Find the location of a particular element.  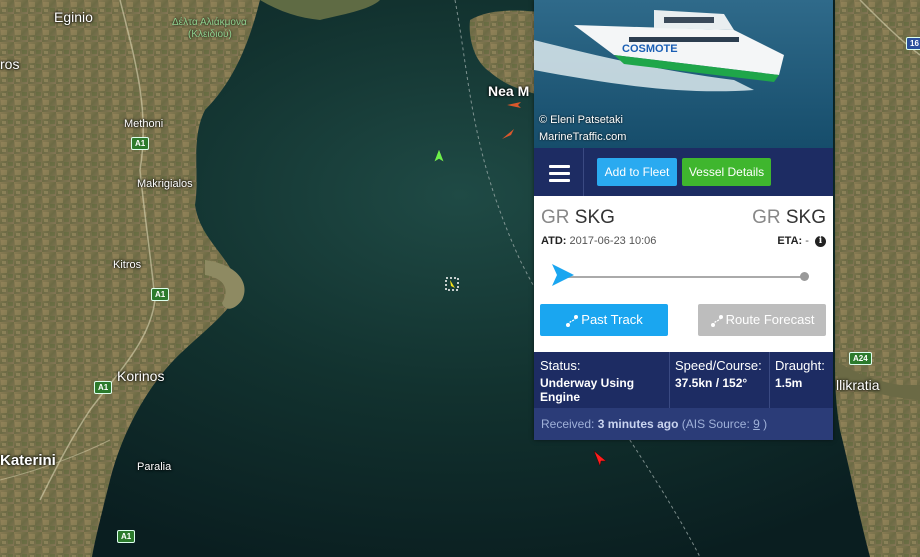

past-track-button: Past Track is located at coordinates (604, 320).